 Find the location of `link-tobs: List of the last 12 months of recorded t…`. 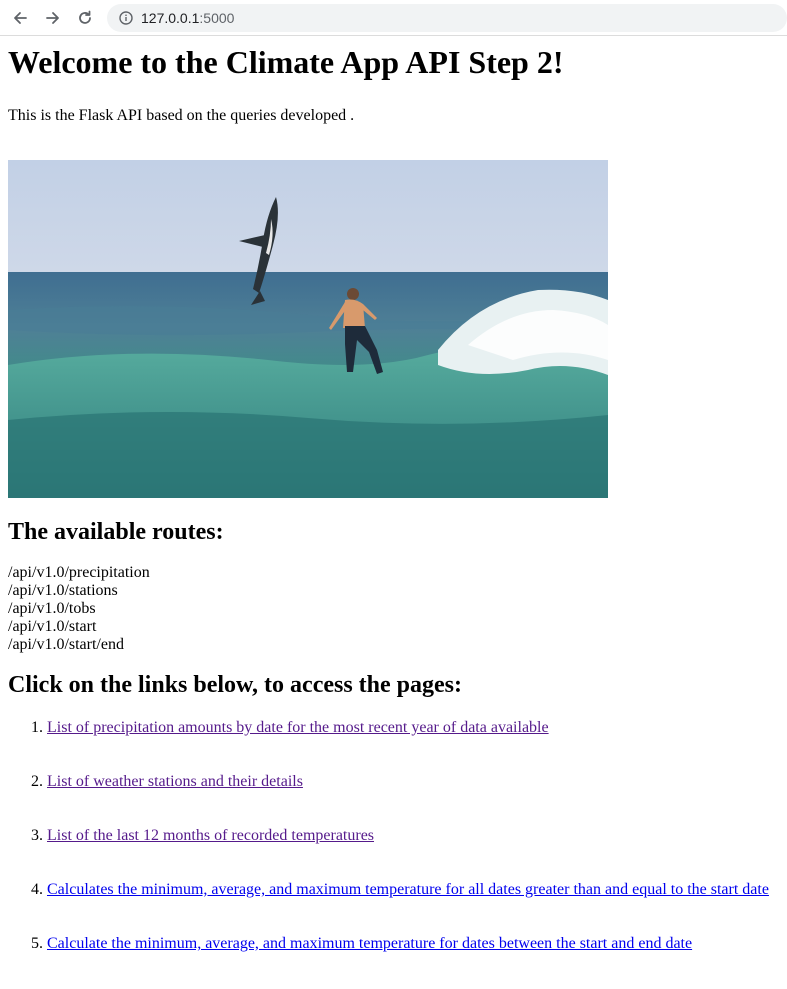

link-tobs: List of the last 12 months of recorded t… is located at coordinates (210, 835).